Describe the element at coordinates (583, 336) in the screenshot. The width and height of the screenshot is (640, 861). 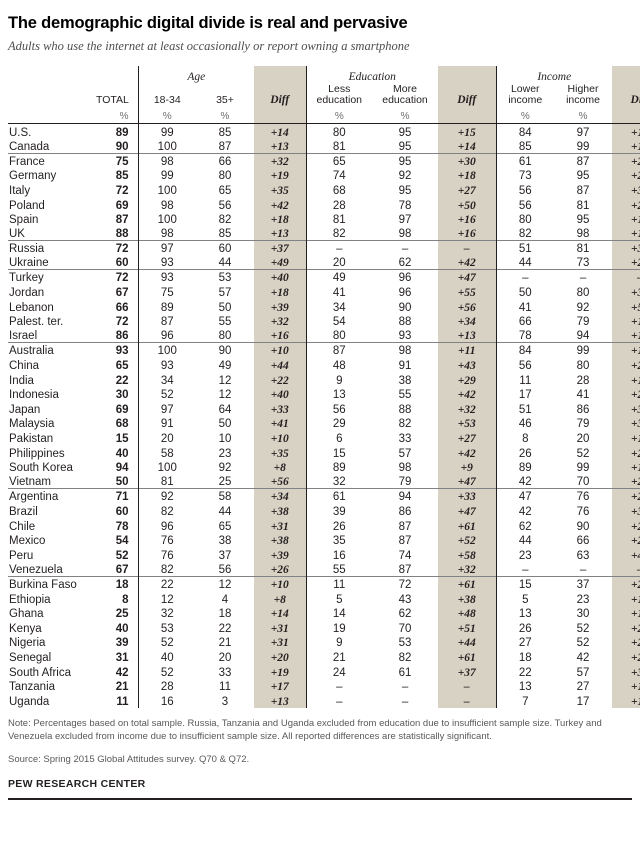
I see `inc-higher-value: 94` at that location.